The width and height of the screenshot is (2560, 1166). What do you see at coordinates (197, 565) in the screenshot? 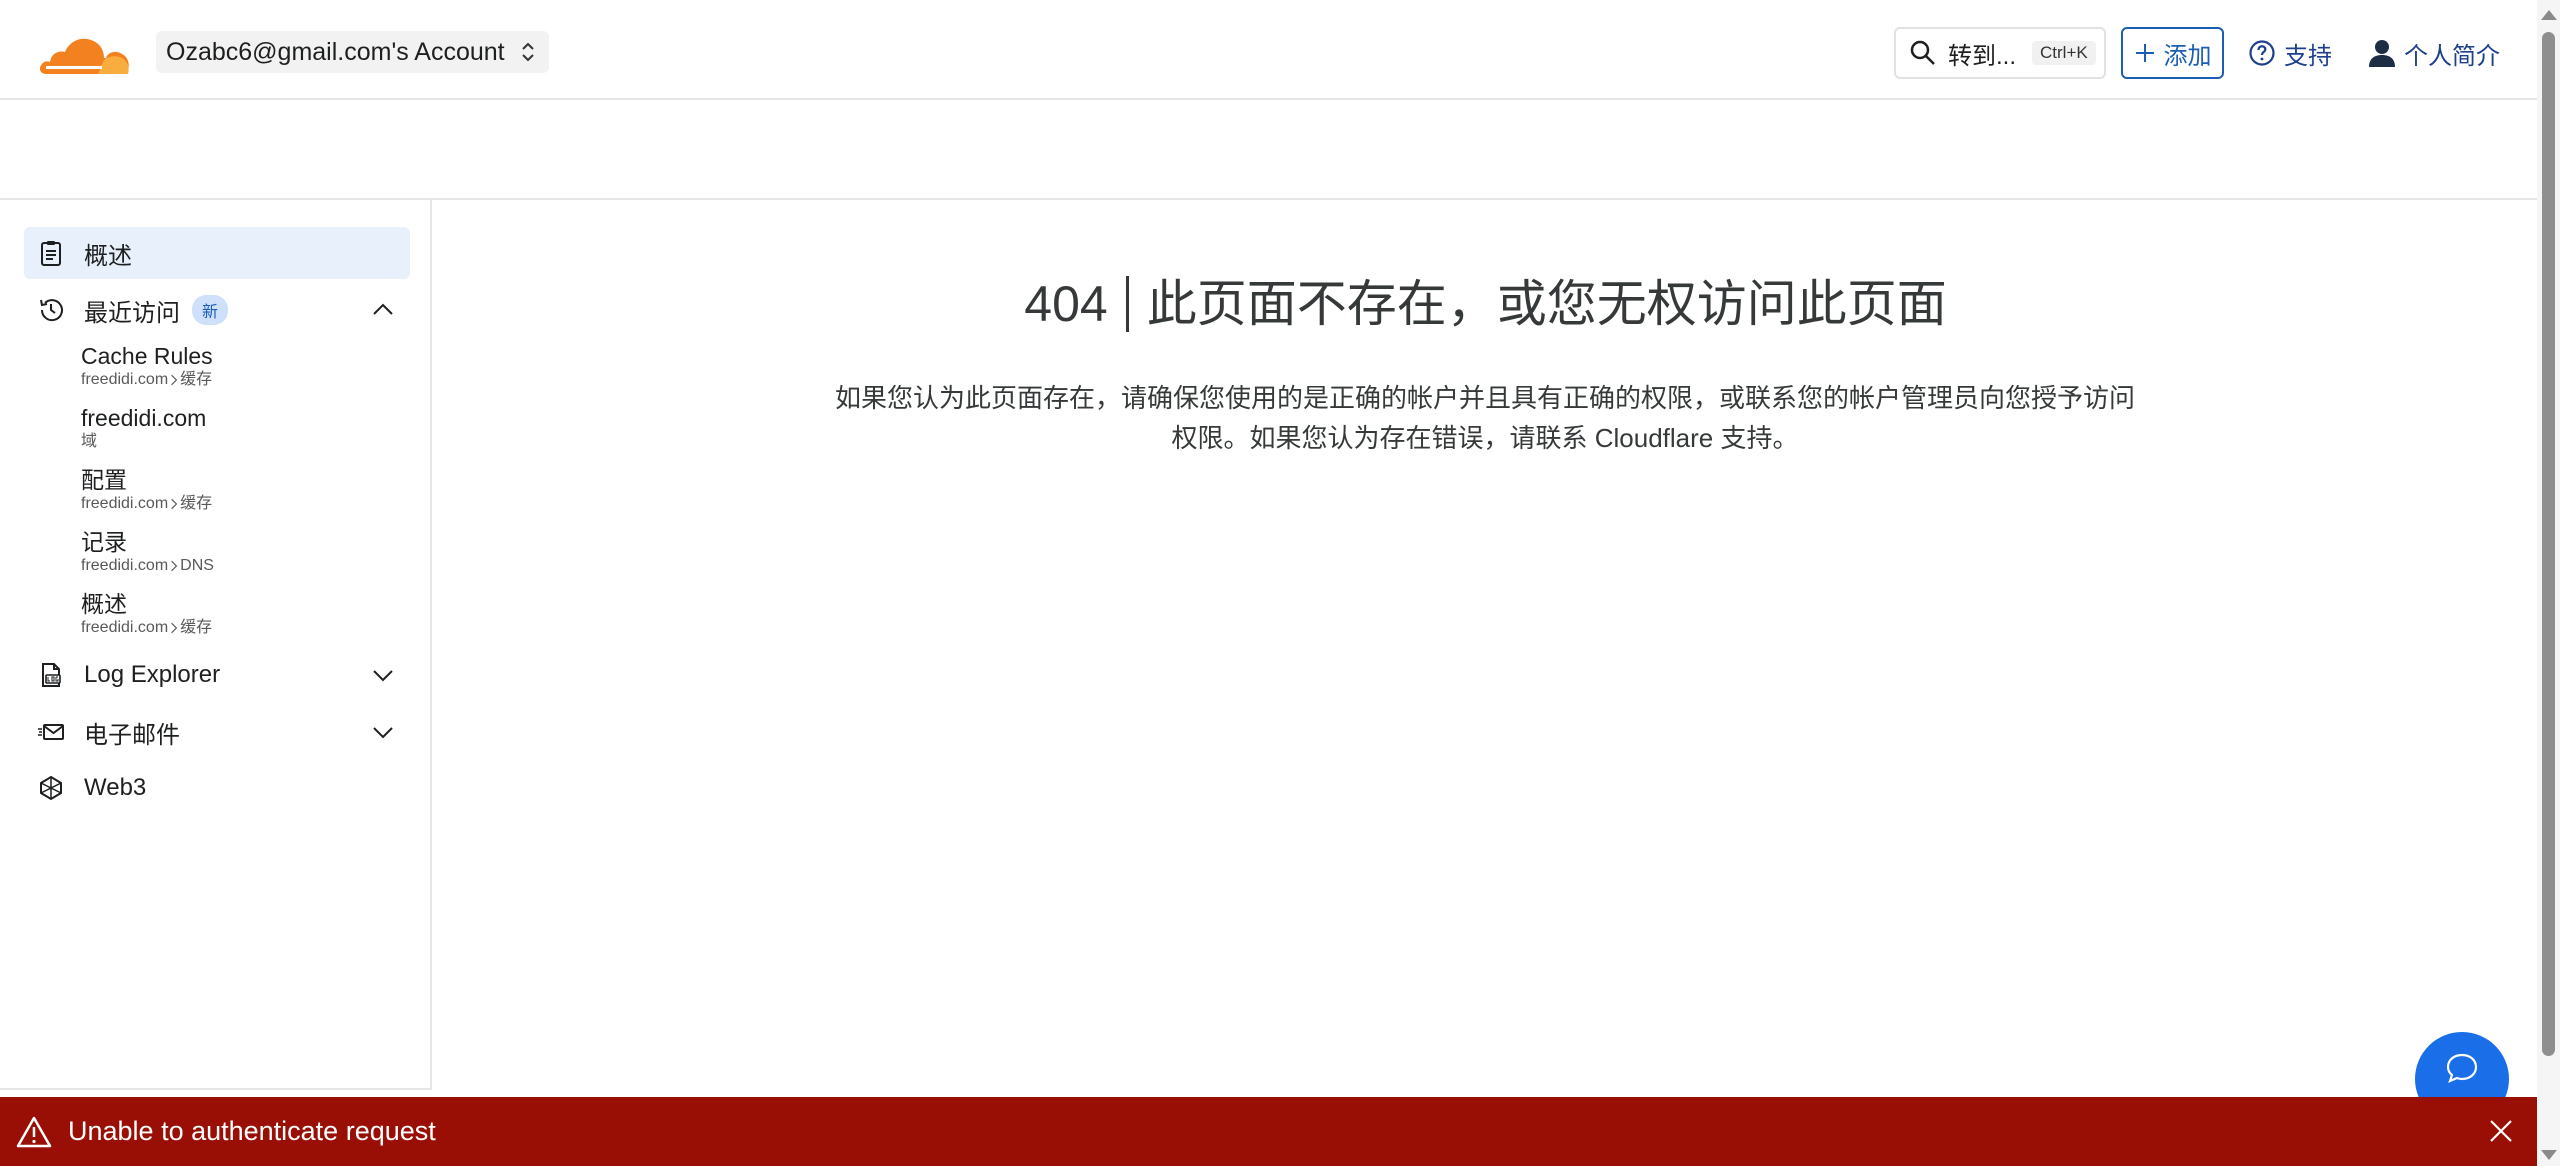
I see `recent-item-section: DNS` at bounding box center [197, 565].